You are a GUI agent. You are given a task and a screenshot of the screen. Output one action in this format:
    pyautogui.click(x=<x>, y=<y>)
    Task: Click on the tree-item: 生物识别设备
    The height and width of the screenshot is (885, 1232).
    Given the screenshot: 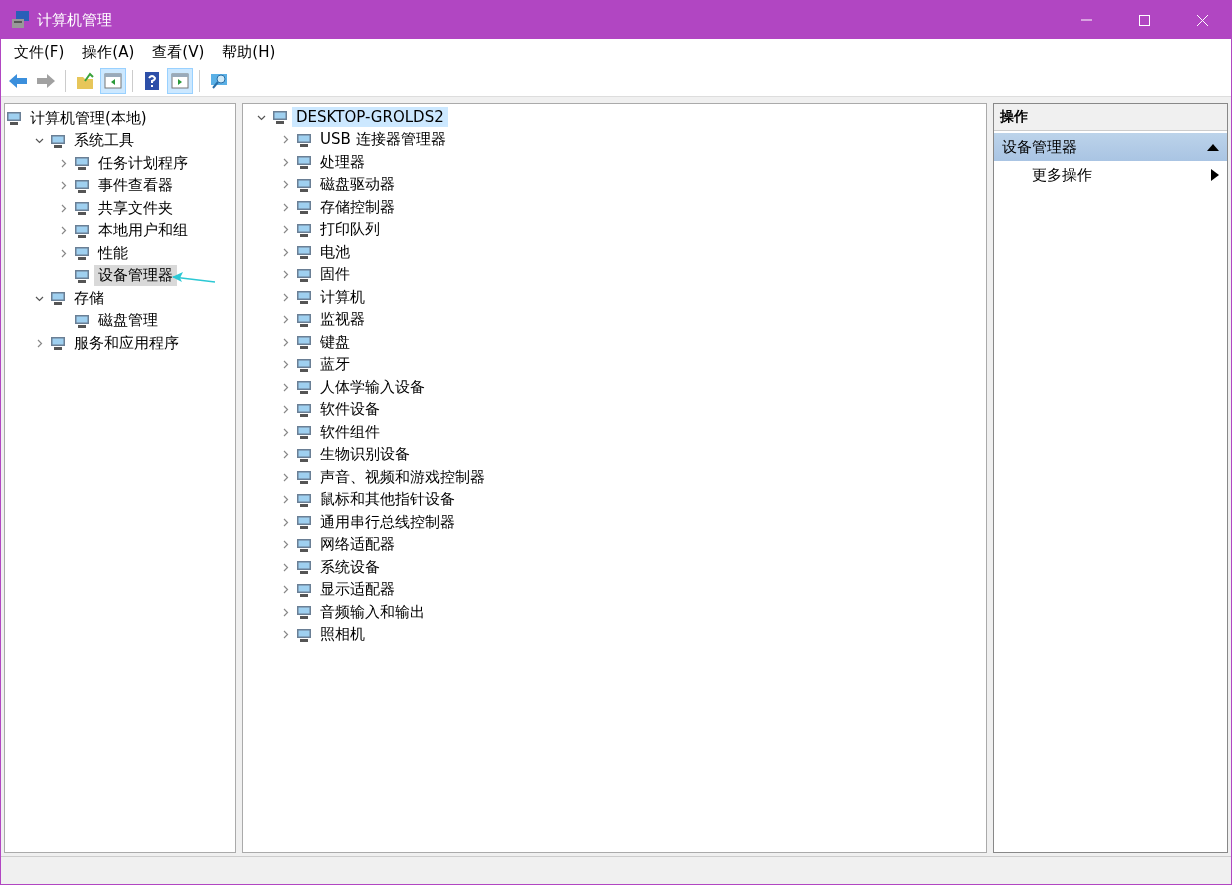 What is the action you would take?
    pyautogui.click(x=365, y=455)
    